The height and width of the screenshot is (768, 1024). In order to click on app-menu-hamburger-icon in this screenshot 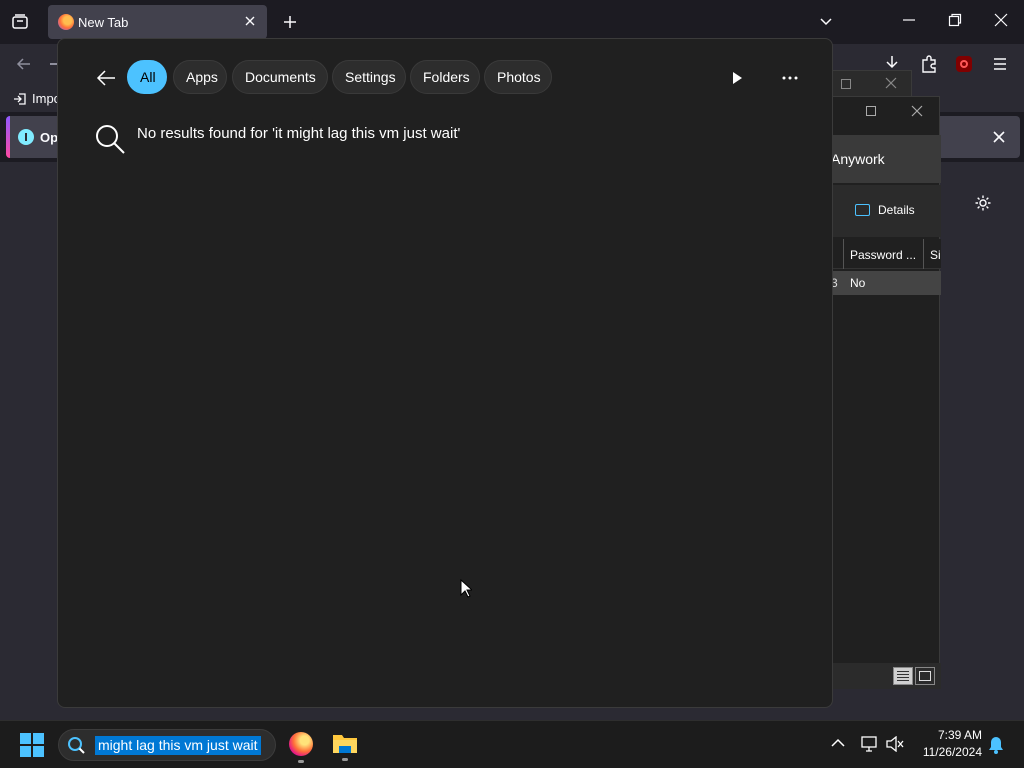, I will do `click(1000, 64)`.